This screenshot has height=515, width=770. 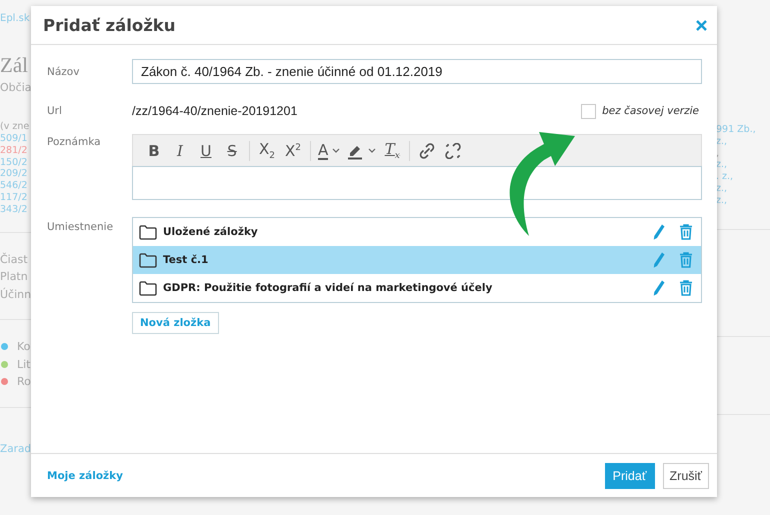 What do you see at coordinates (232, 151) in the screenshot?
I see `strike-button: S` at bounding box center [232, 151].